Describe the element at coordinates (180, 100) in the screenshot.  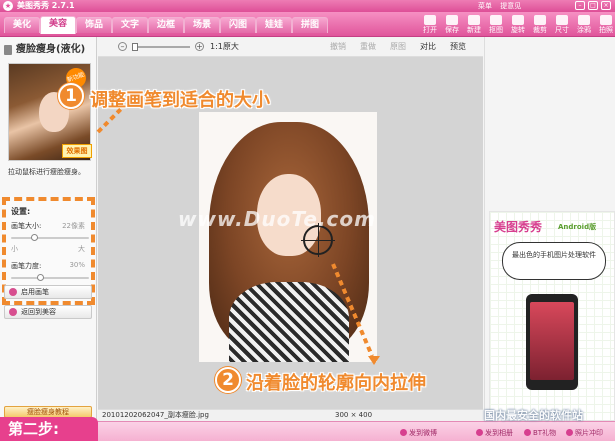
I see `step1-text: 调整画笔到适合的大小` at that location.